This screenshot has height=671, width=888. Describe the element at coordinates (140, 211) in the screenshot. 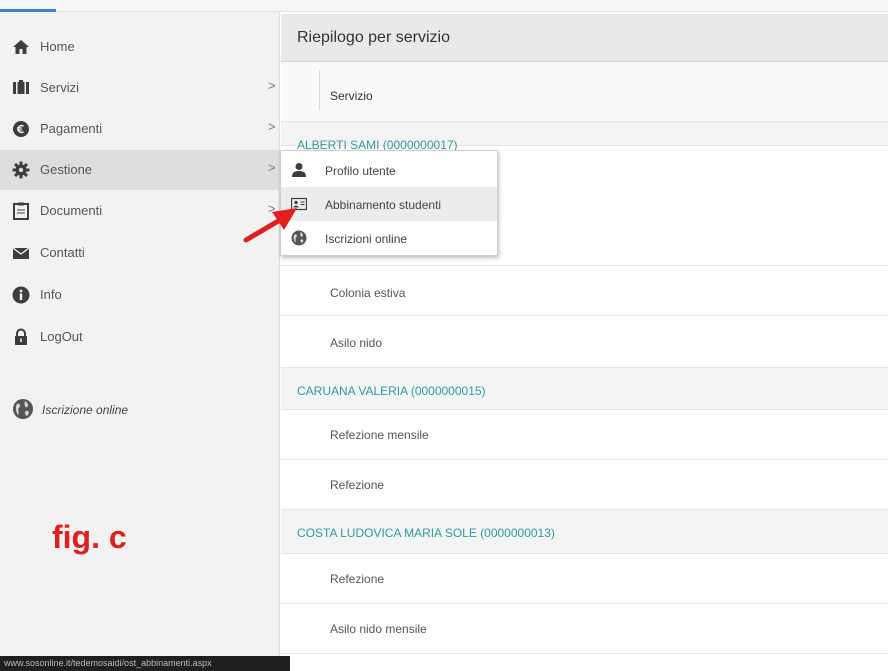

I see `sidebar-item-documenti: Documenti >` at that location.